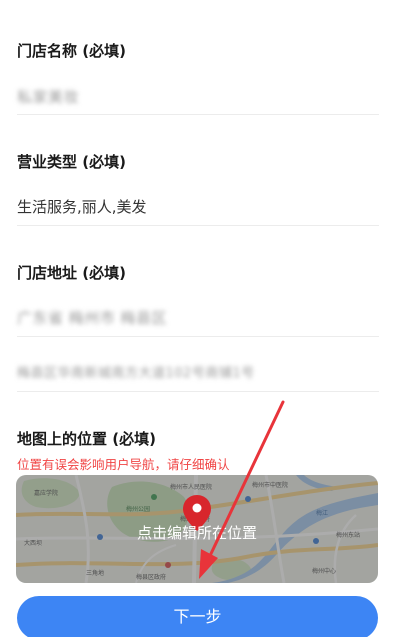 This screenshot has width=404, height=637. Describe the element at coordinates (197, 532) in the screenshot. I see `map-edit-location-text: 点击编辑所在位置` at that location.